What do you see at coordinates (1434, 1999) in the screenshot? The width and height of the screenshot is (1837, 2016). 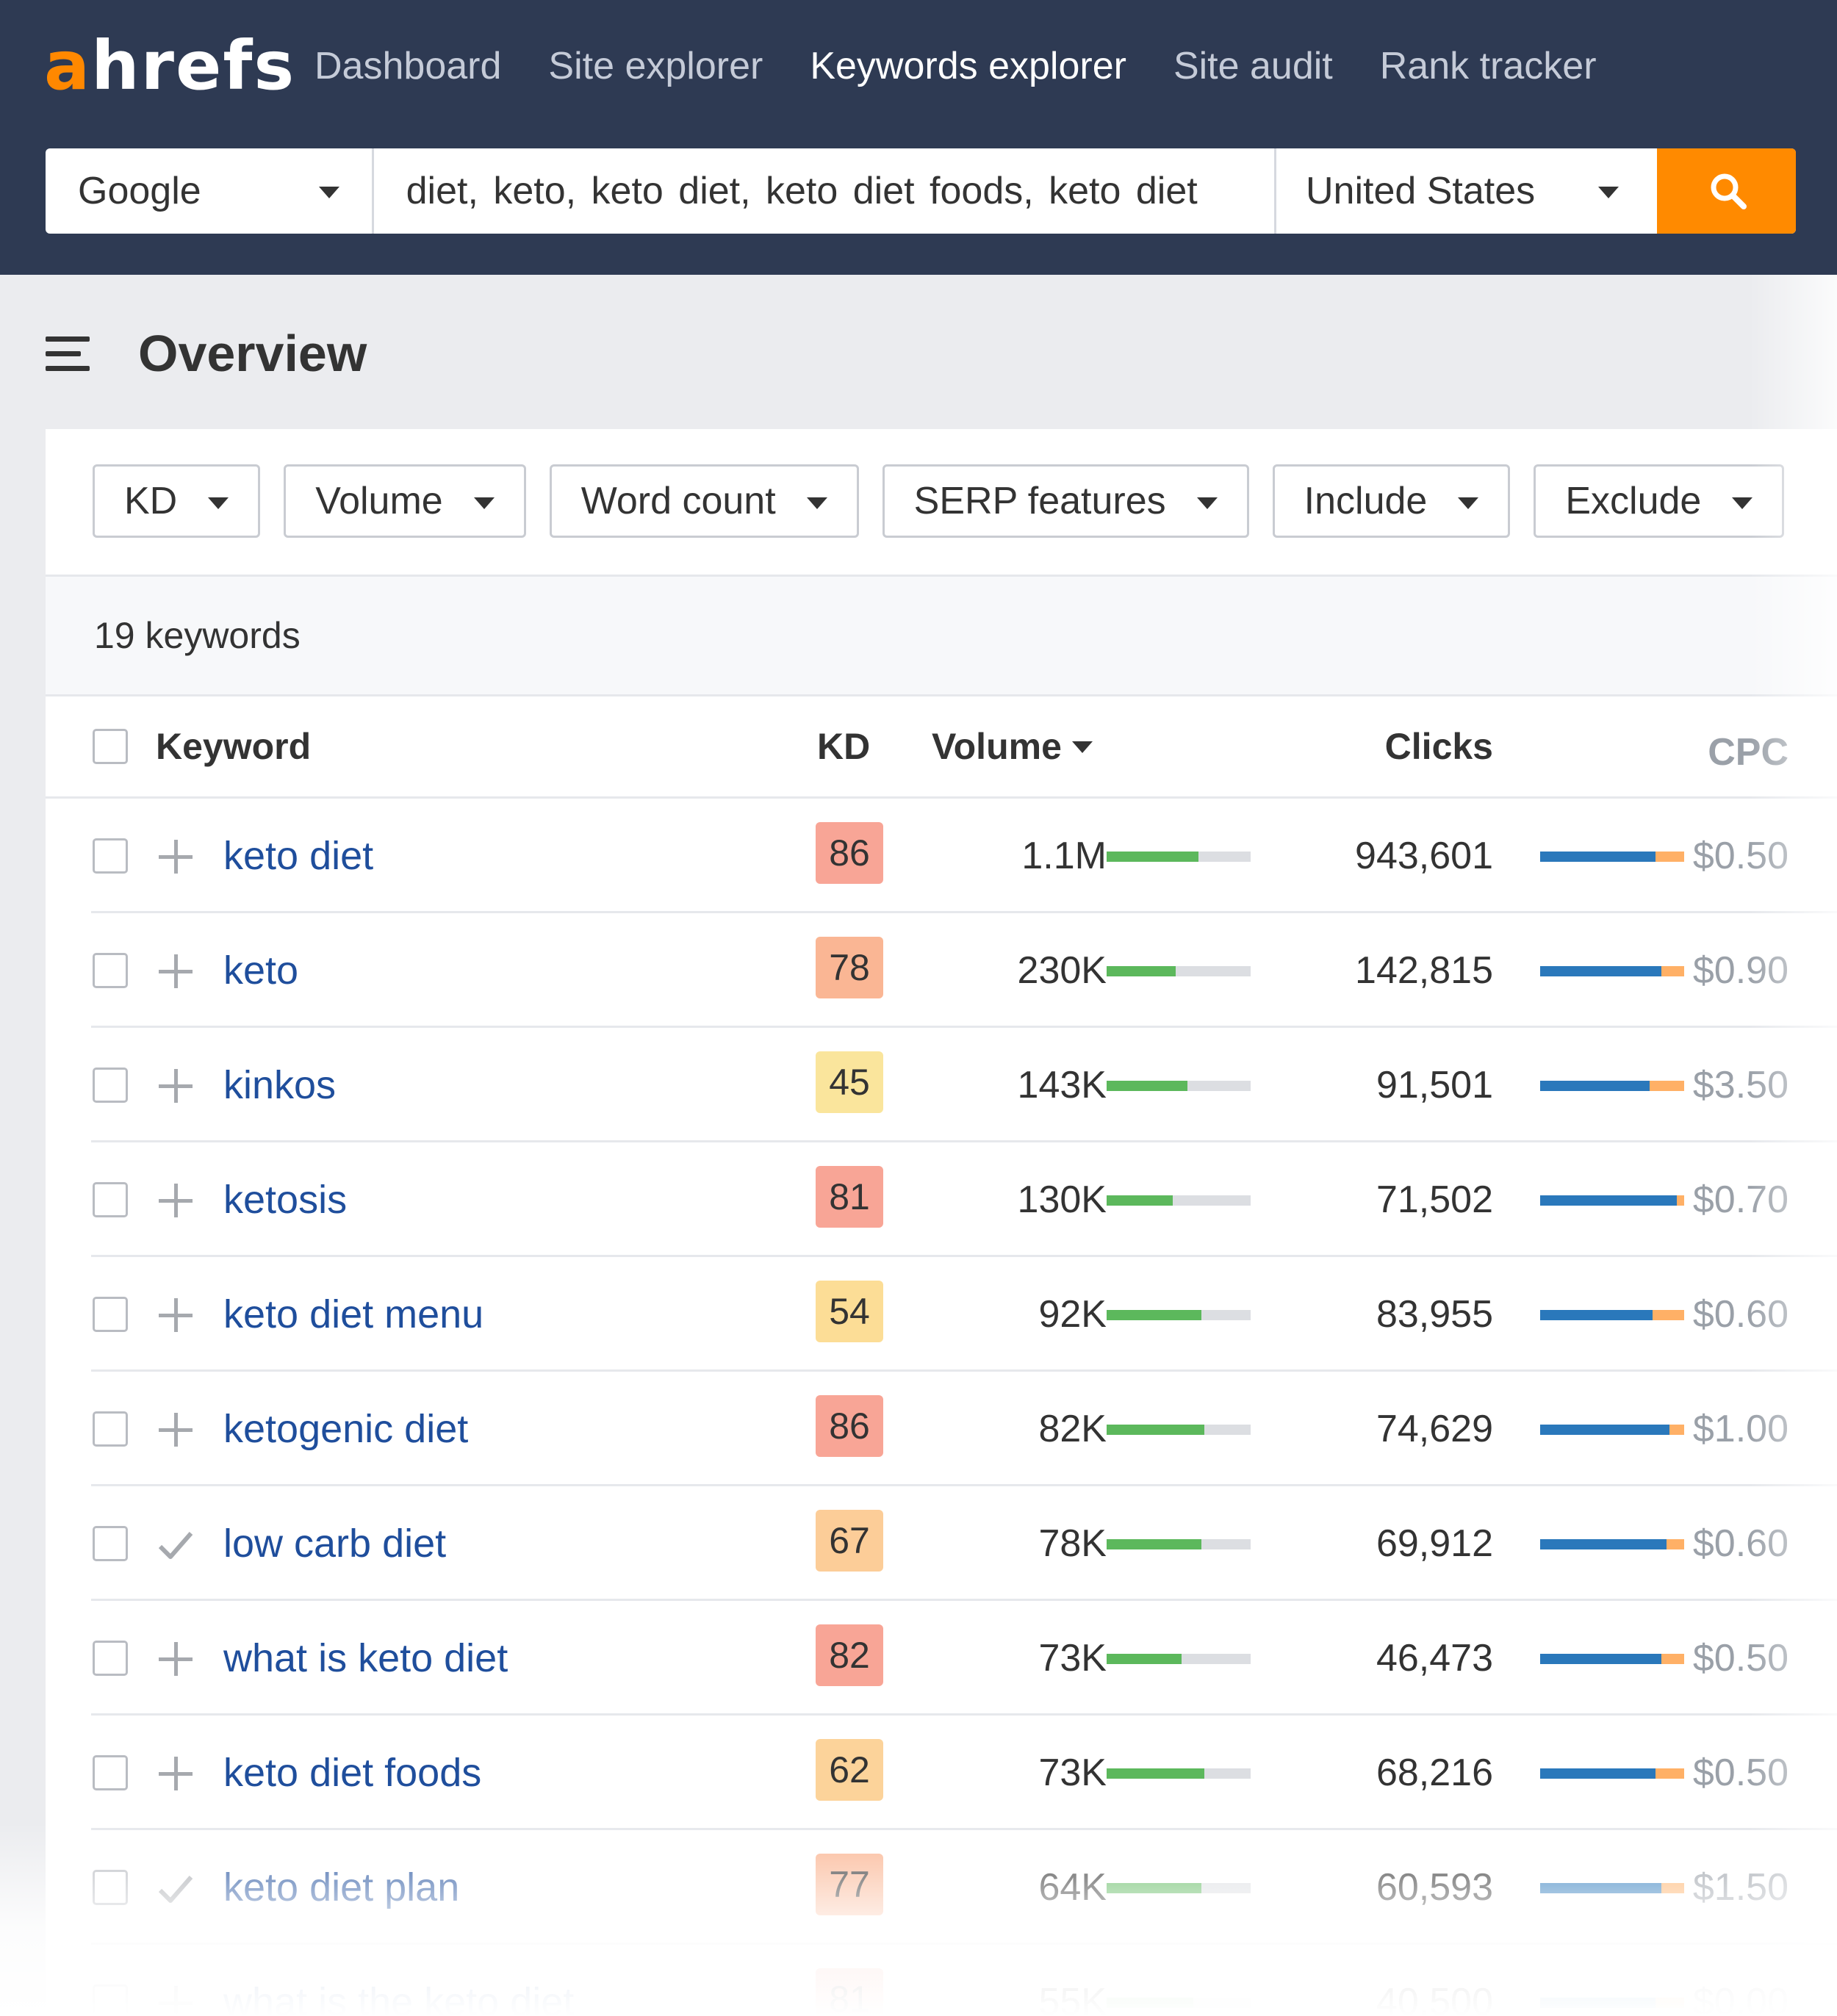 I see `clicks-value: 40,500` at bounding box center [1434, 1999].